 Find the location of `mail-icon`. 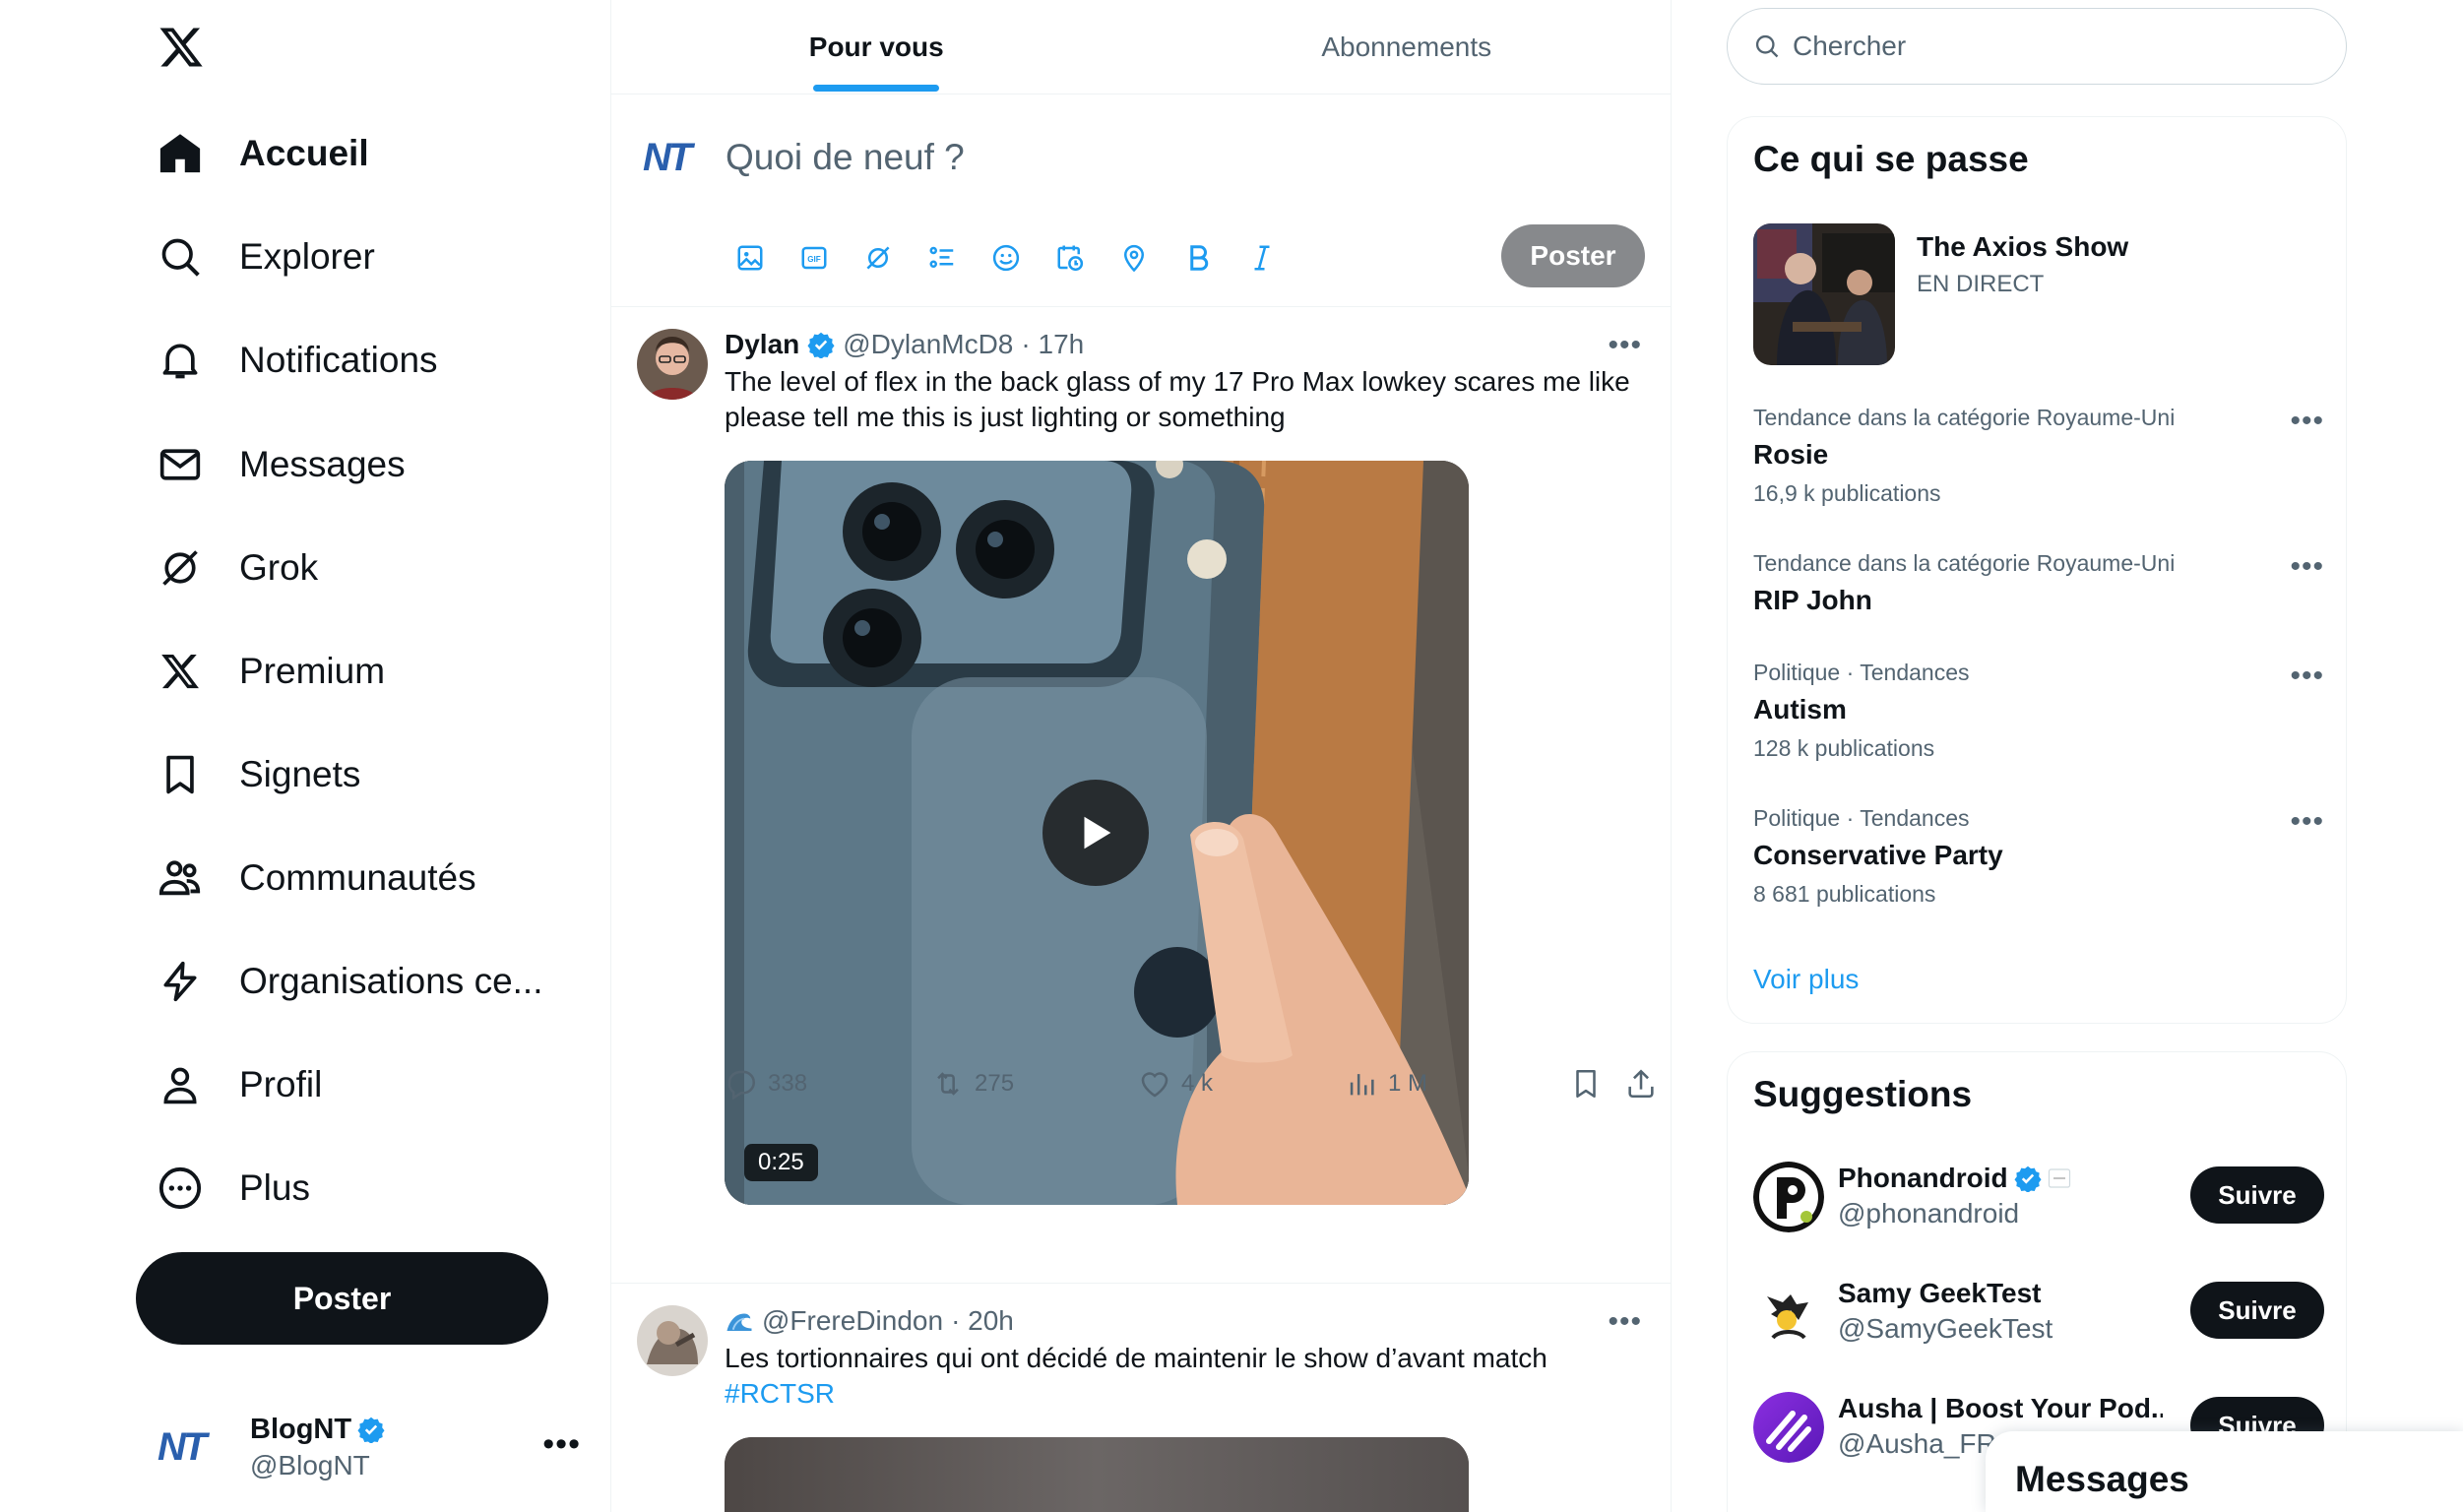

mail-icon is located at coordinates (180, 464).